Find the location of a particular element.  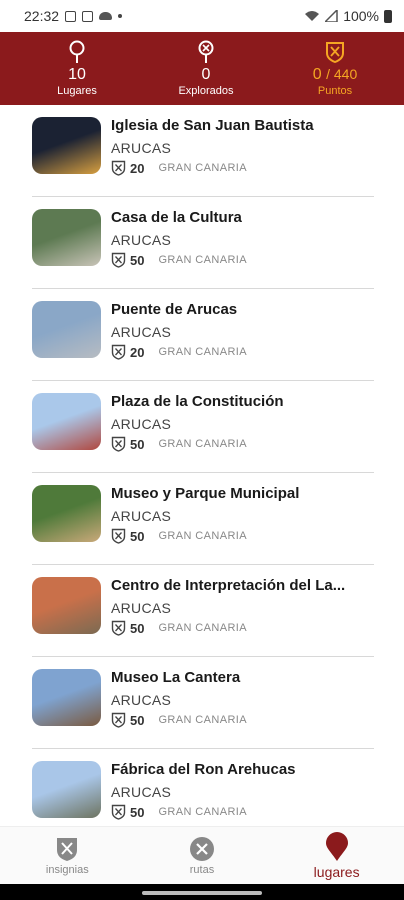

app-notification-icon is located at coordinates (88, 16).